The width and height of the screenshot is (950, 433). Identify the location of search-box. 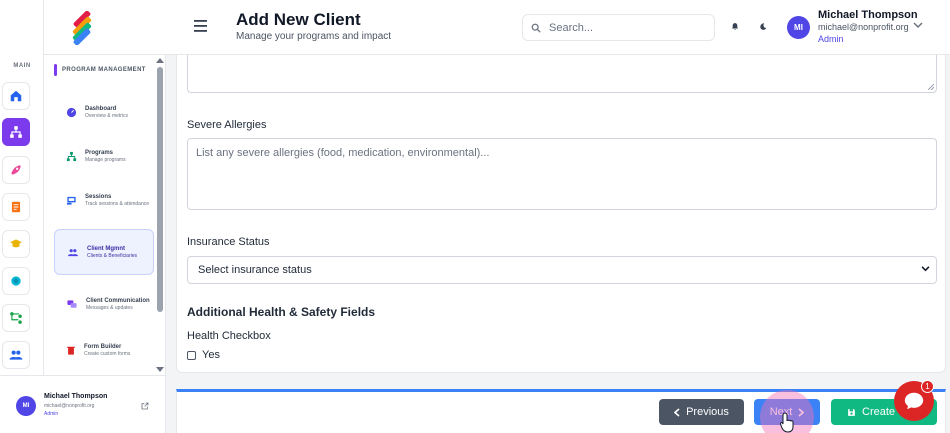
(618, 27).